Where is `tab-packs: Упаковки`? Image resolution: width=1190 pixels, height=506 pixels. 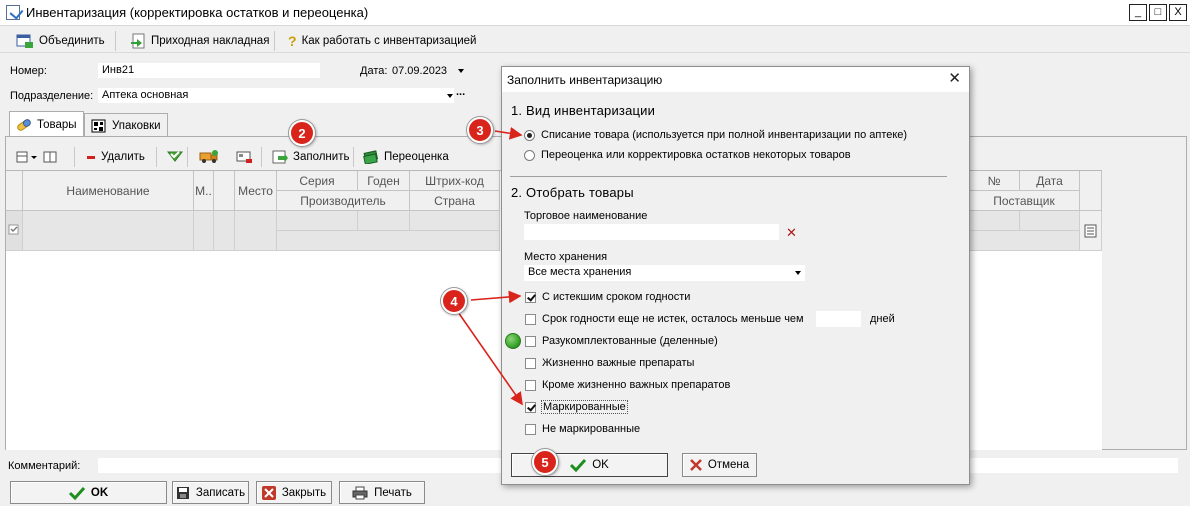 tab-packs: Упаковки is located at coordinates (126, 125).